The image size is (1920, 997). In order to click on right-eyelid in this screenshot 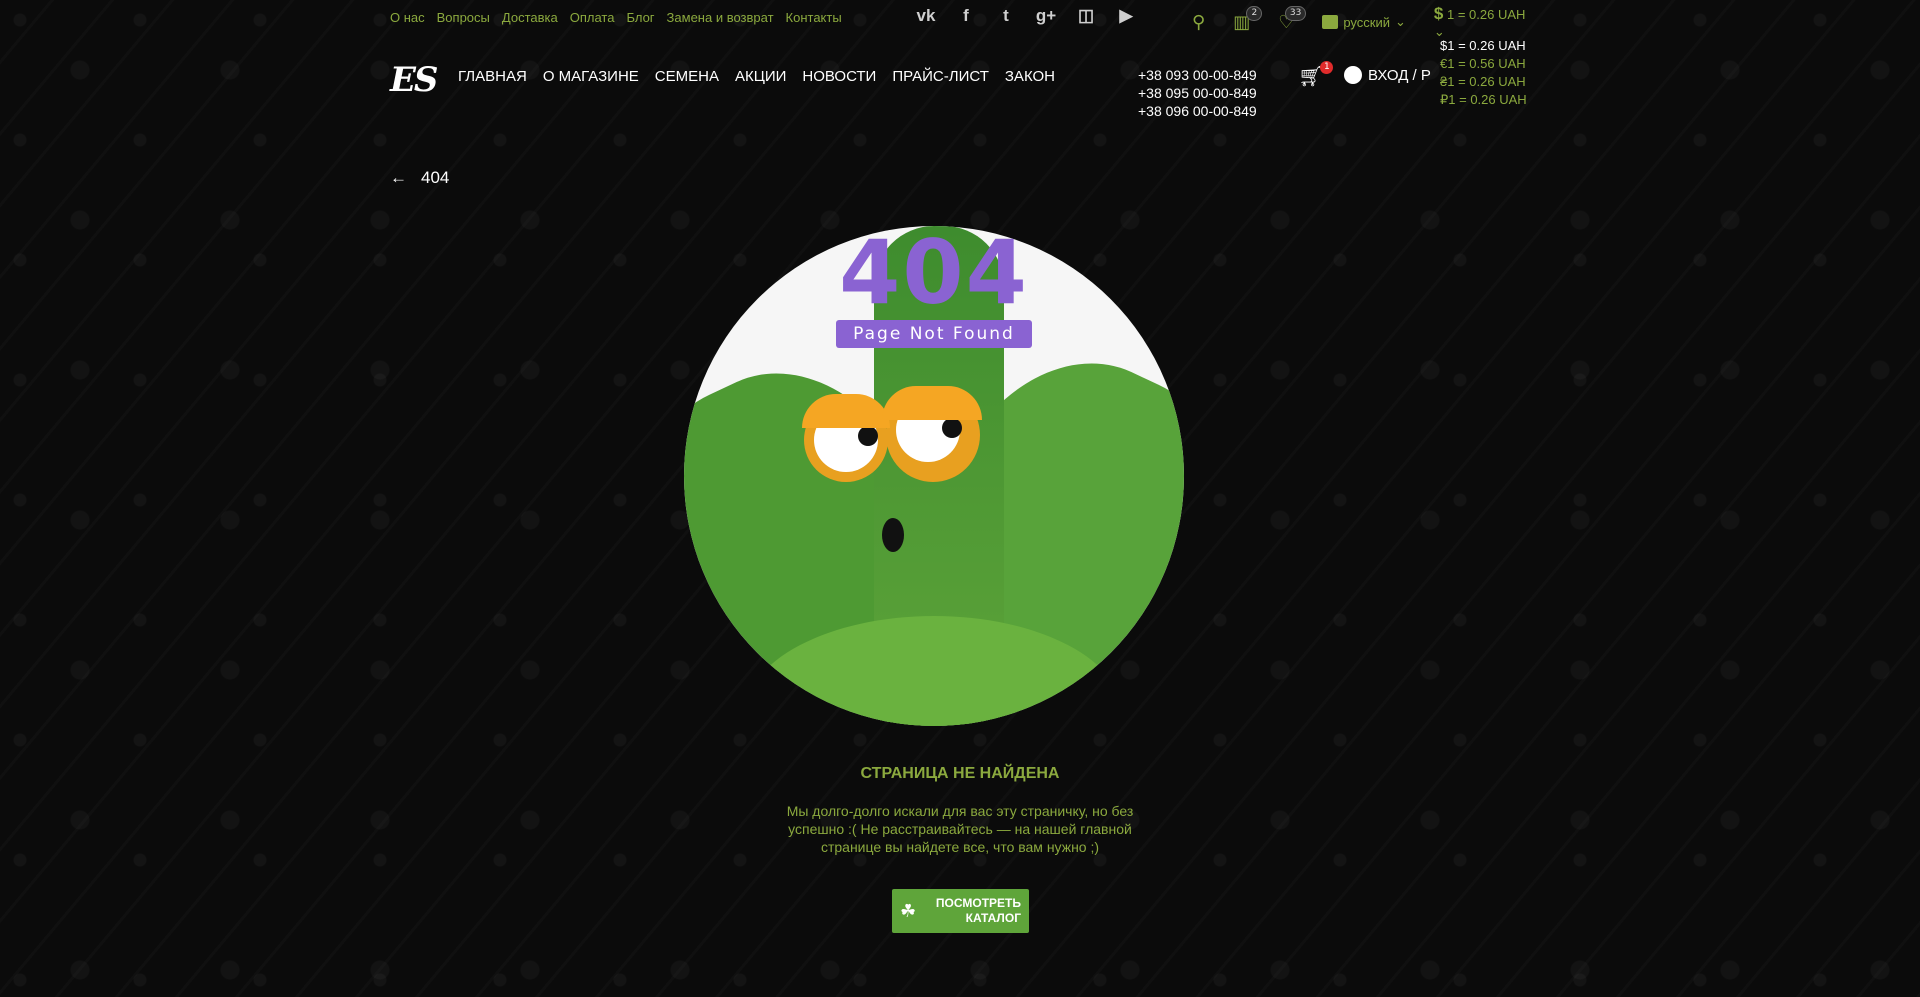, I will do `click(932, 403)`.